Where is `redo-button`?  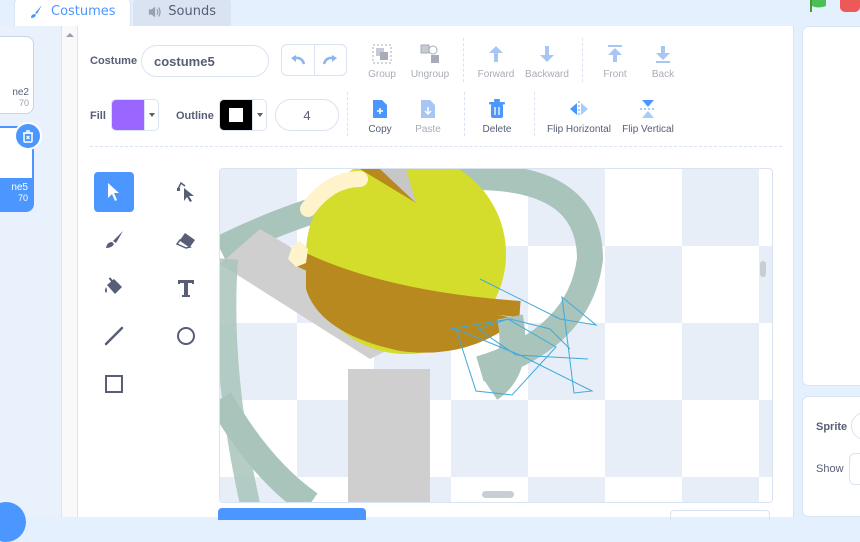
redo-button is located at coordinates (331, 60).